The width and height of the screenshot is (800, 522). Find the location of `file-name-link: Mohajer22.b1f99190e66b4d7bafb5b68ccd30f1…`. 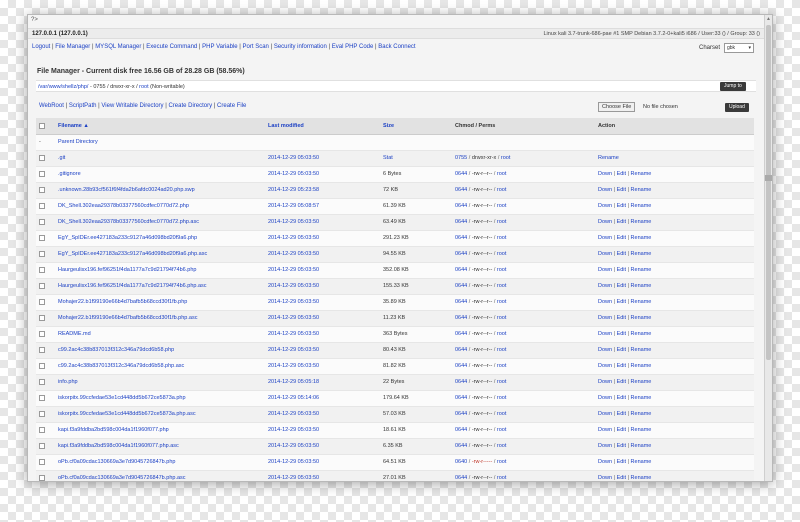

file-name-link: Mohajer22.b1f99190e66b4d7bafb5b68ccd30f1… is located at coordinates (163, 302).